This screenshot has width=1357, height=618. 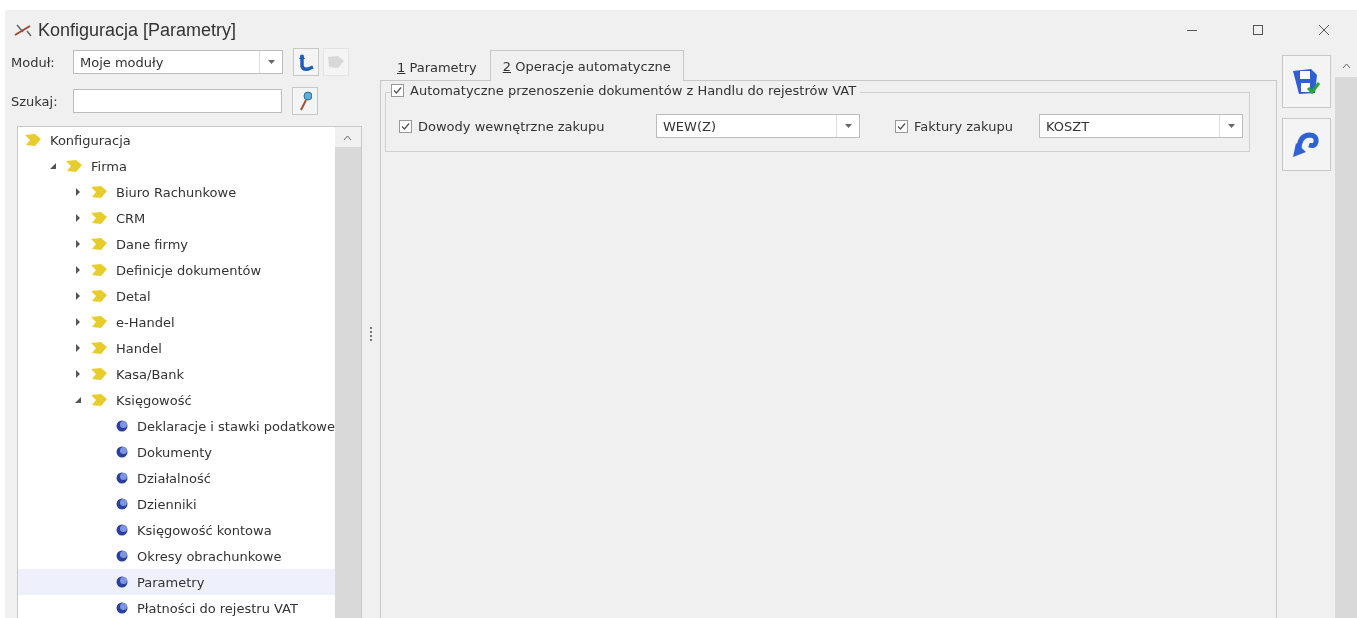 What do you see at coordinates (371, 334) in the screenshot?
I see `splitter-handle-icon` at bounding box center [371, 334].